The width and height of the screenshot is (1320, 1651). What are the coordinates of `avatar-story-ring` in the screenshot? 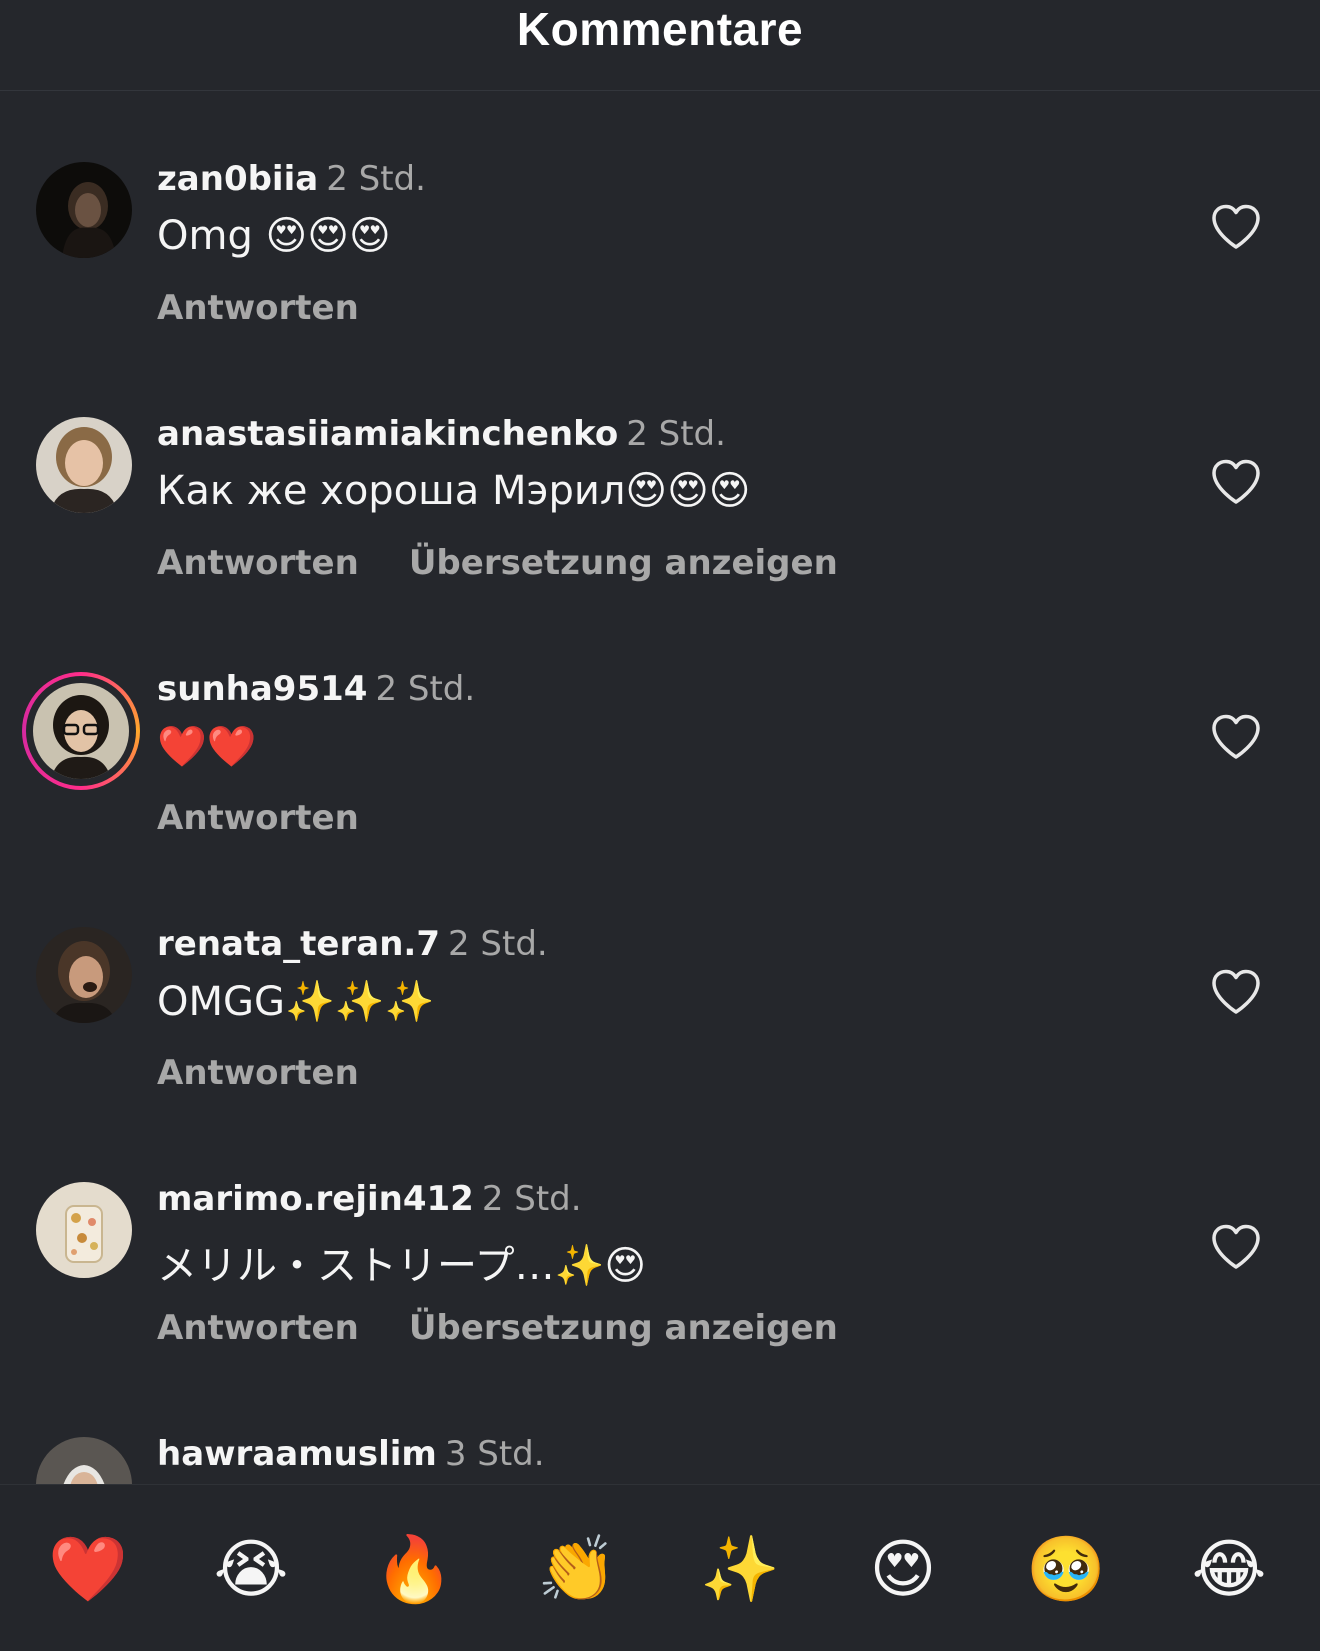 It's located at (81, 731).